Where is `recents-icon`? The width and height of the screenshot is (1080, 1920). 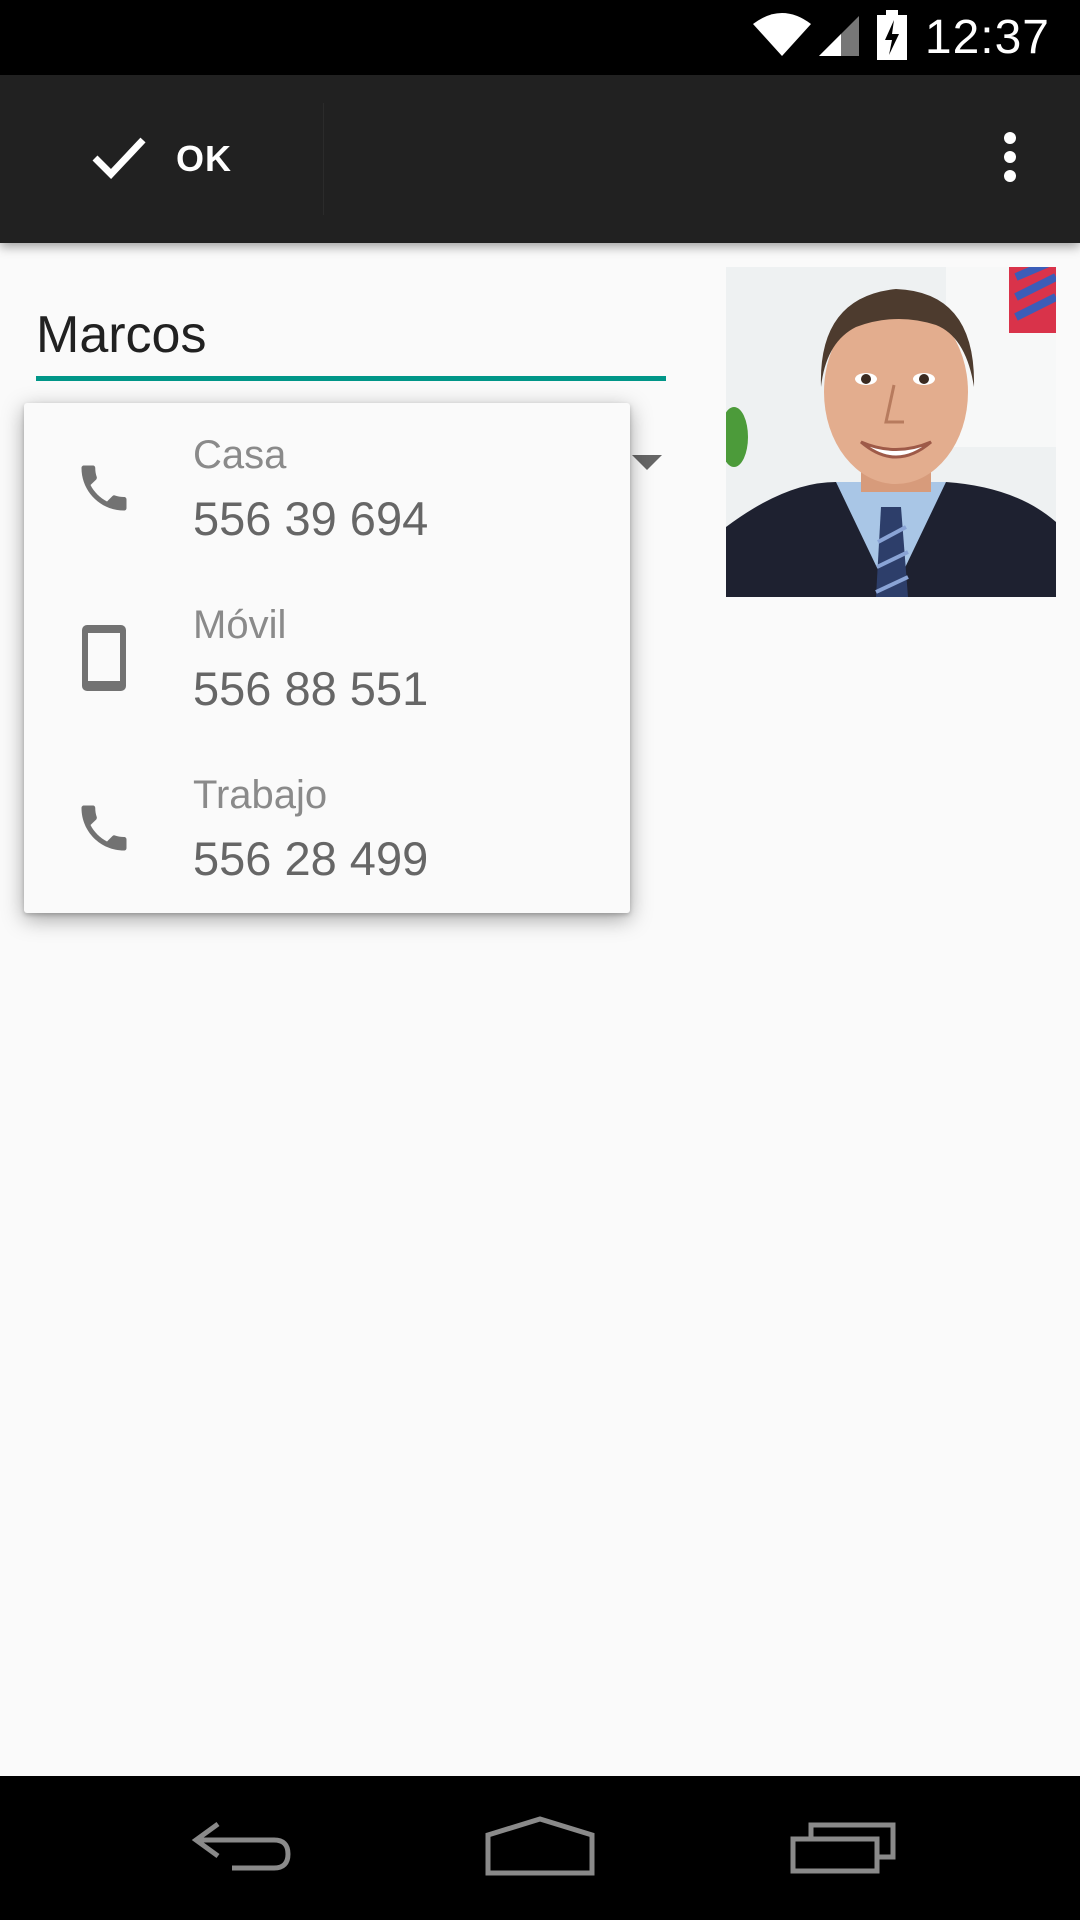
recents-icon is located at coordinates (843, 1848).